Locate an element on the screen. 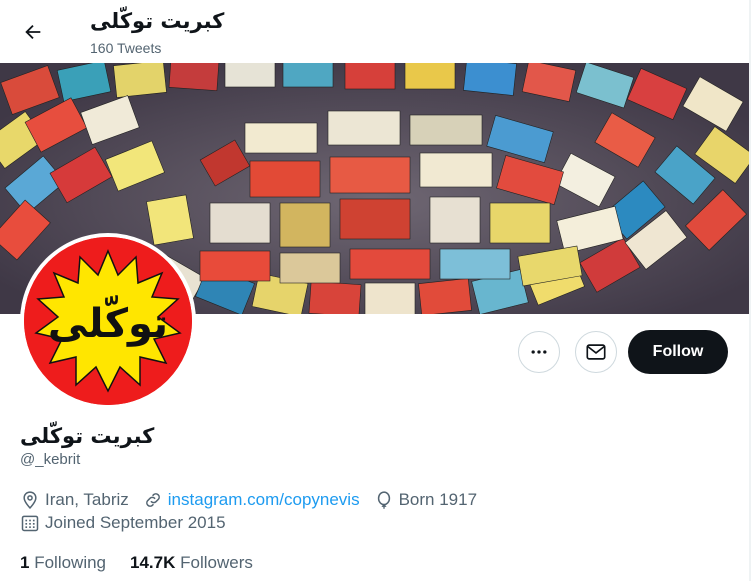 The width and height of the screenshot is (751, 581). location-item: Iran, Tabriz is located at coordinates (74, 500).